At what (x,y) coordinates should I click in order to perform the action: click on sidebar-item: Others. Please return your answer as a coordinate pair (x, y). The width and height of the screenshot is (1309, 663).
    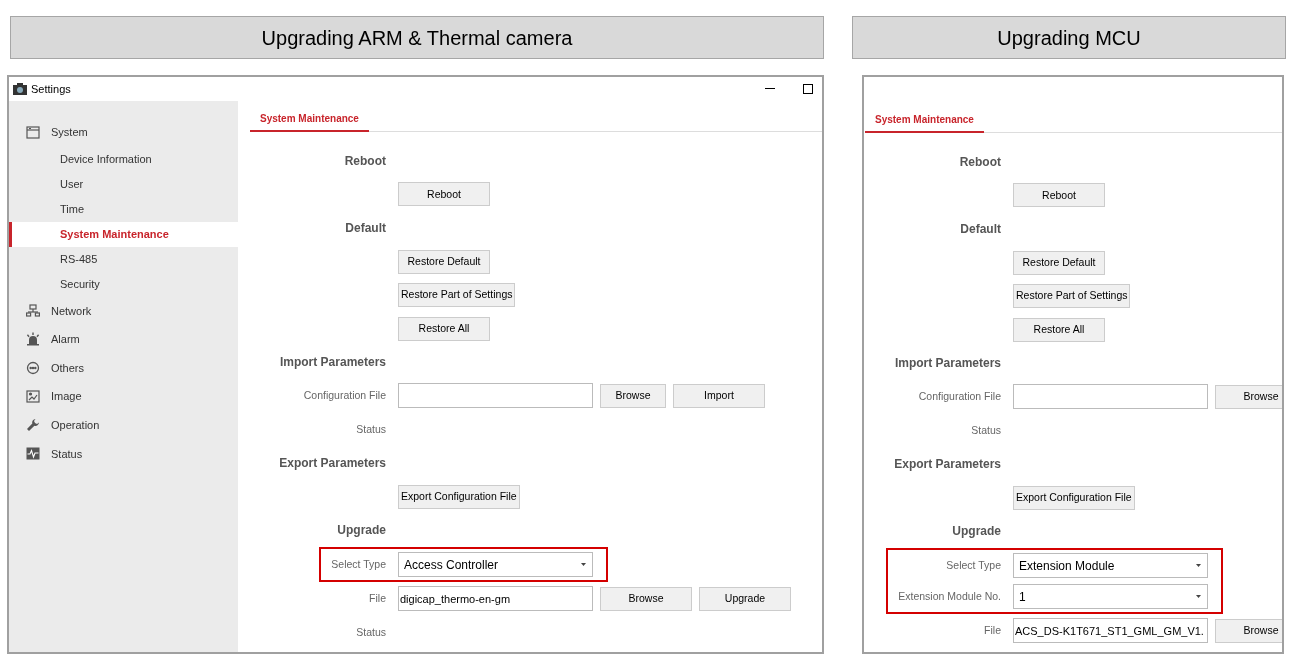
    Looking at the image, I should click on (123, 368).